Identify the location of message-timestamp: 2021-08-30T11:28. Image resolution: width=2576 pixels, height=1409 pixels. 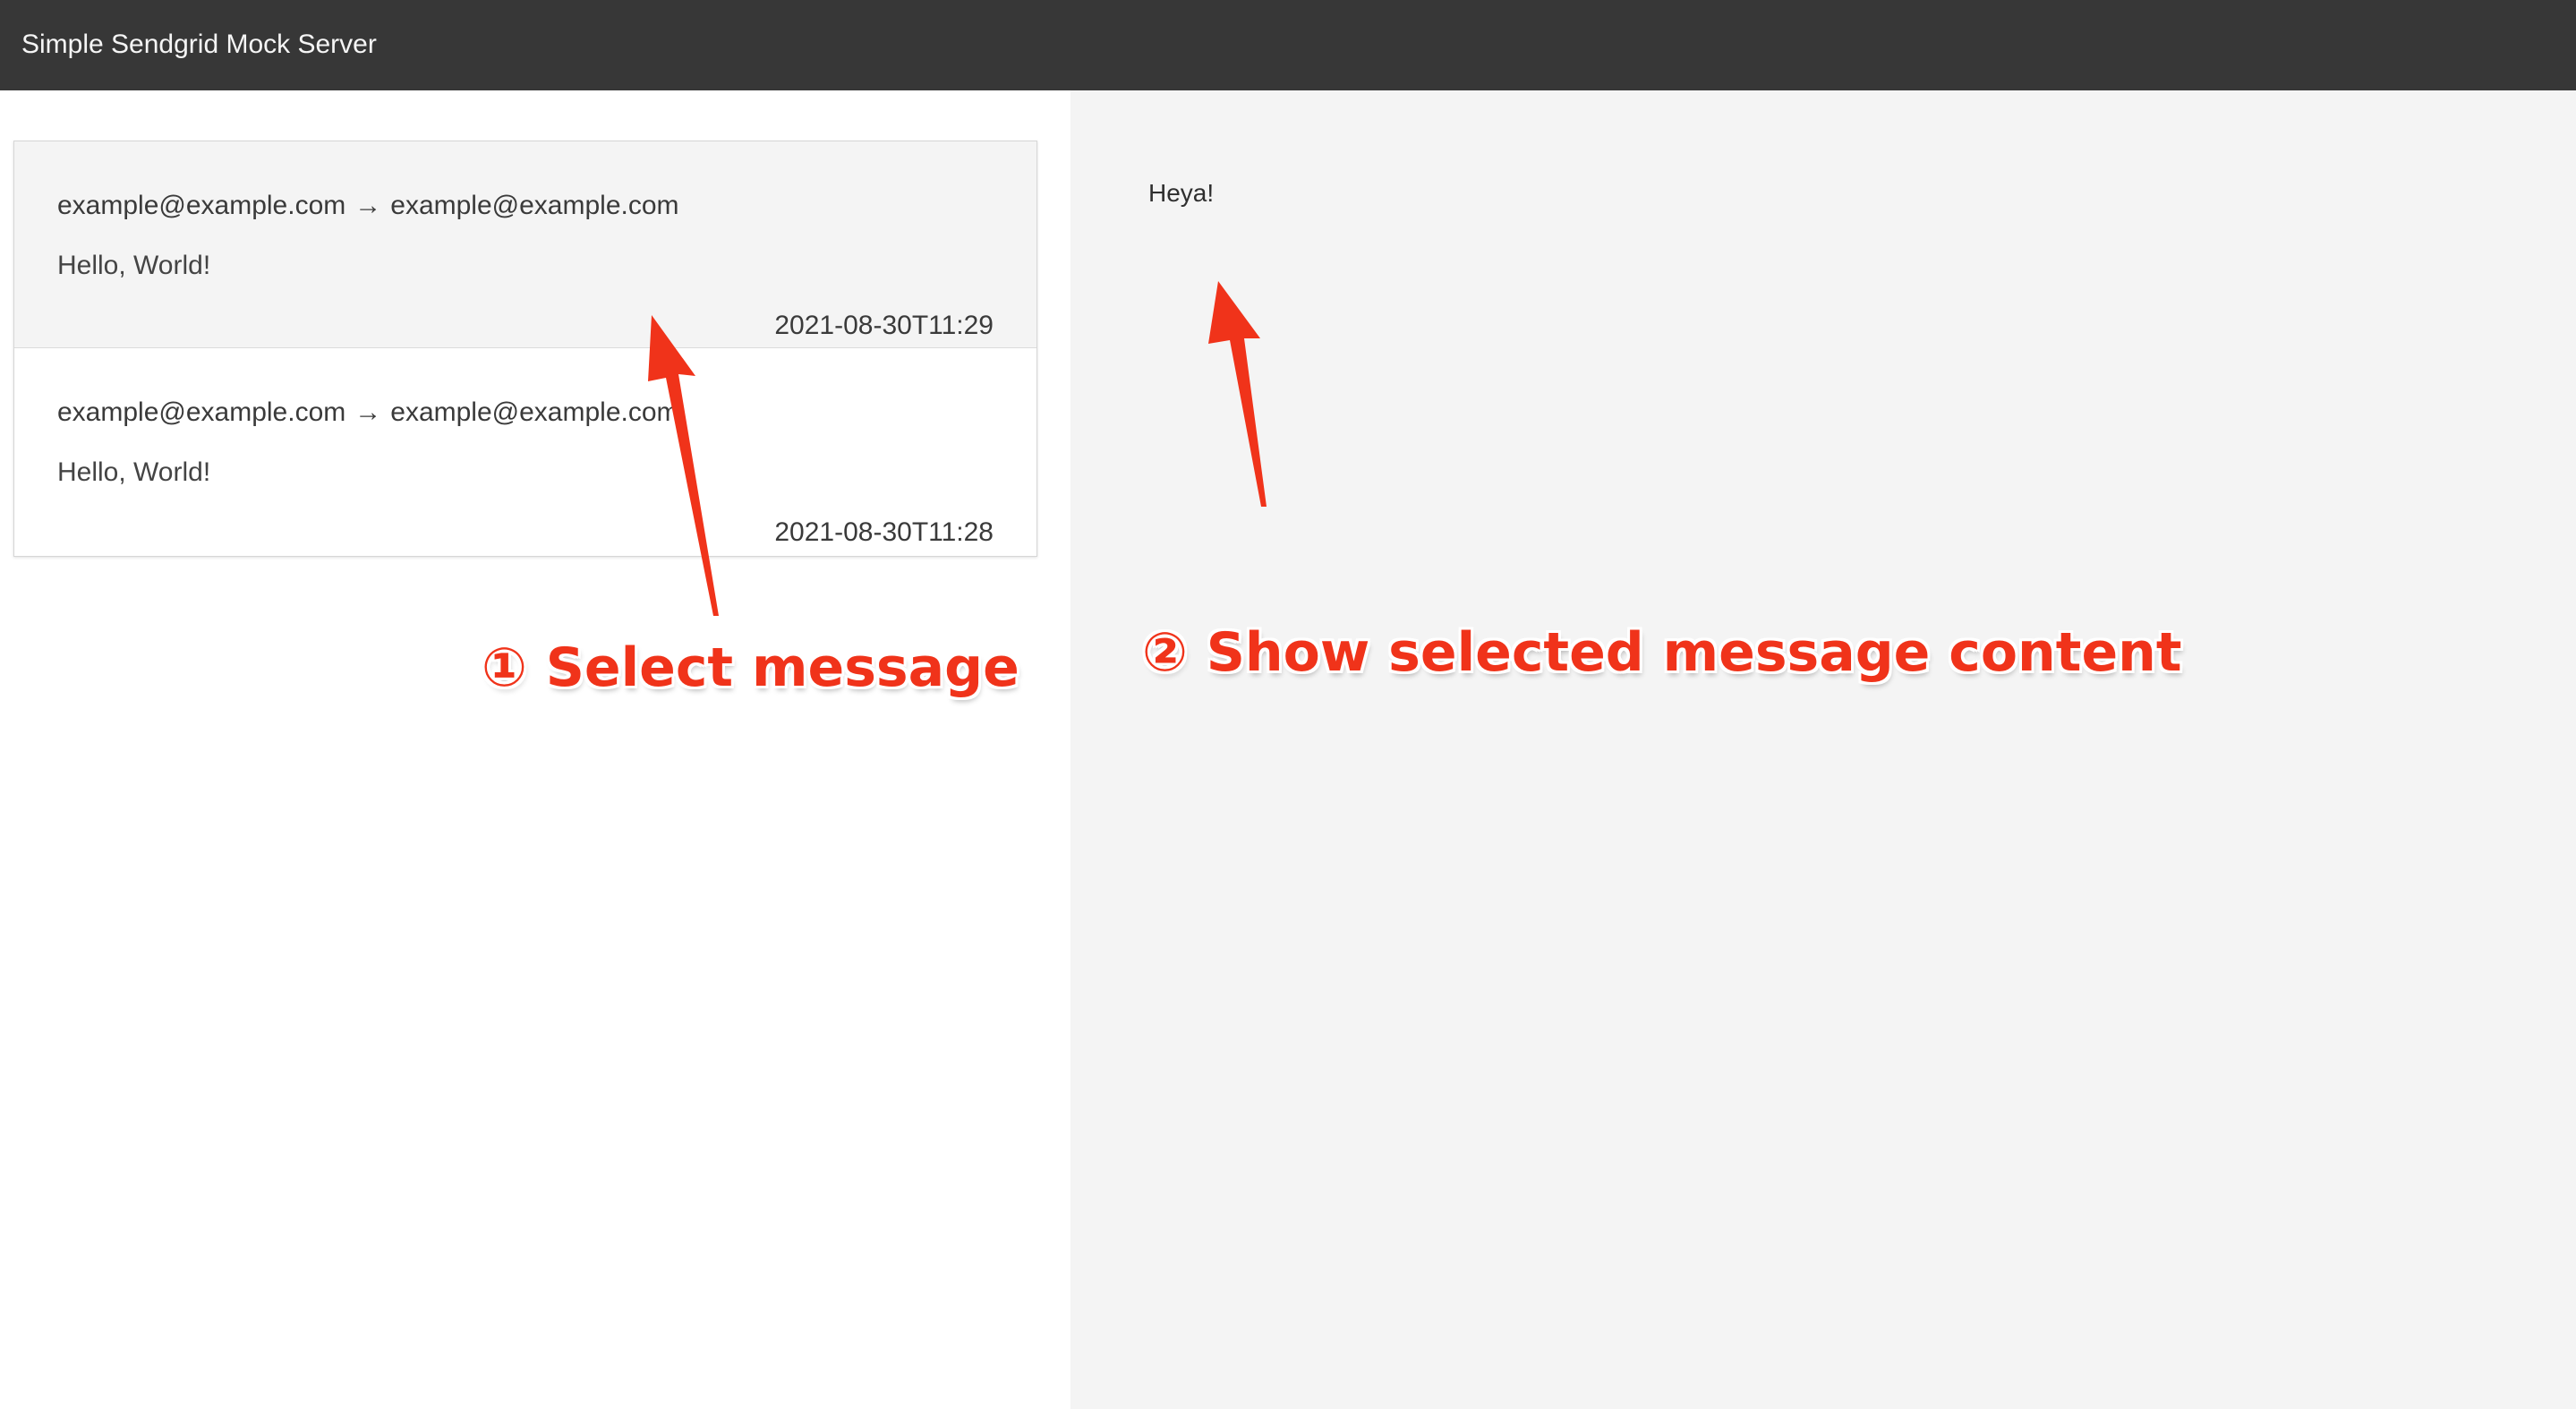
(884, 532).